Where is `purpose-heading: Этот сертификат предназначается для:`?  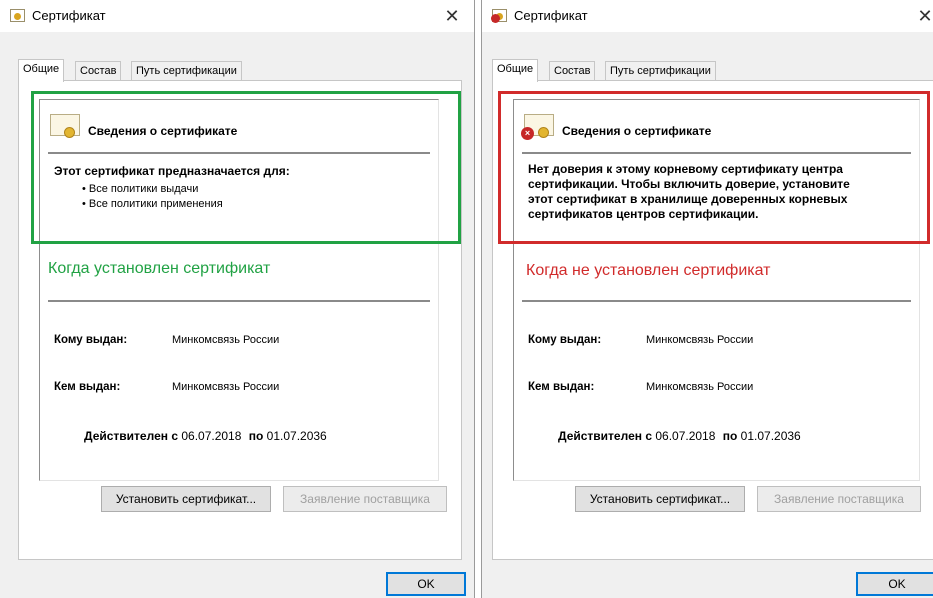 purpose-heading: Этот сертификат предназначается для: is located at coordinates (172, 171).